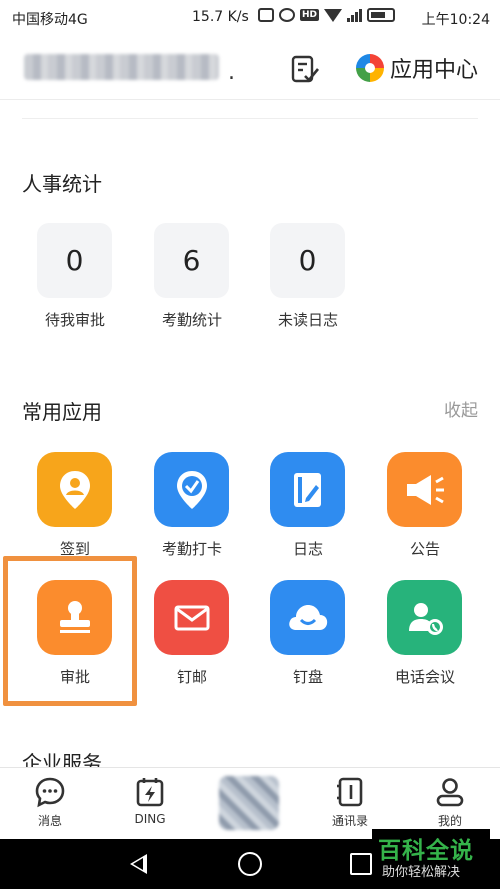 This screenshot has width=500, height=889. Describe the element at coordinates (150, 819) in the screenshot. I see `nav-label: DING` at that location.